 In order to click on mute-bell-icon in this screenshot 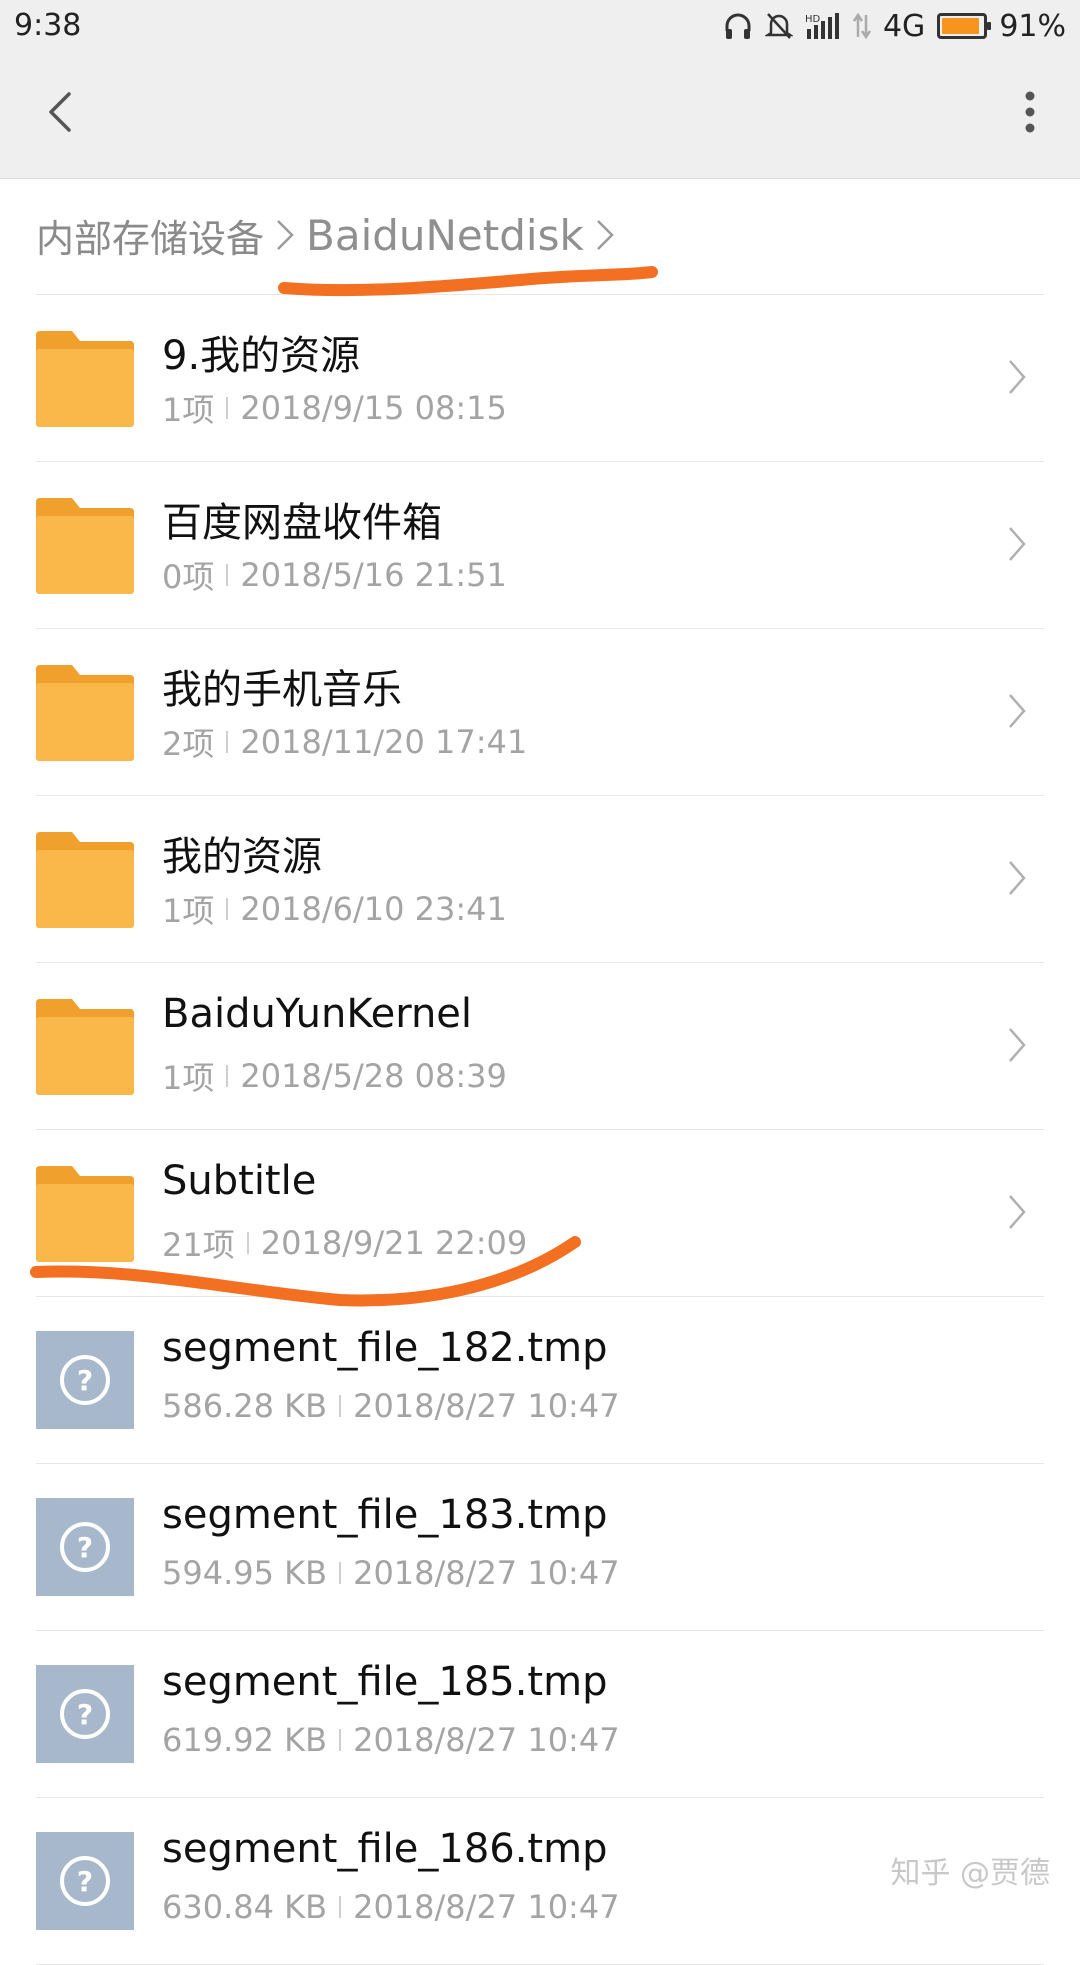, I will do `click(778, 26)`.